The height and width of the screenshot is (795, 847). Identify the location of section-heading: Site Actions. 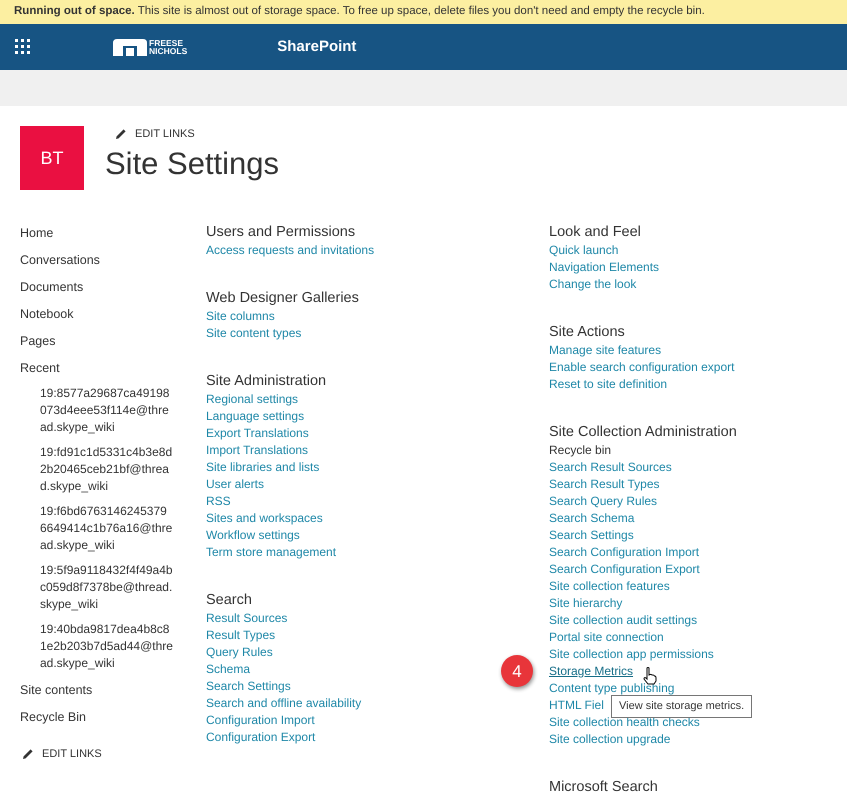
(587, 332).